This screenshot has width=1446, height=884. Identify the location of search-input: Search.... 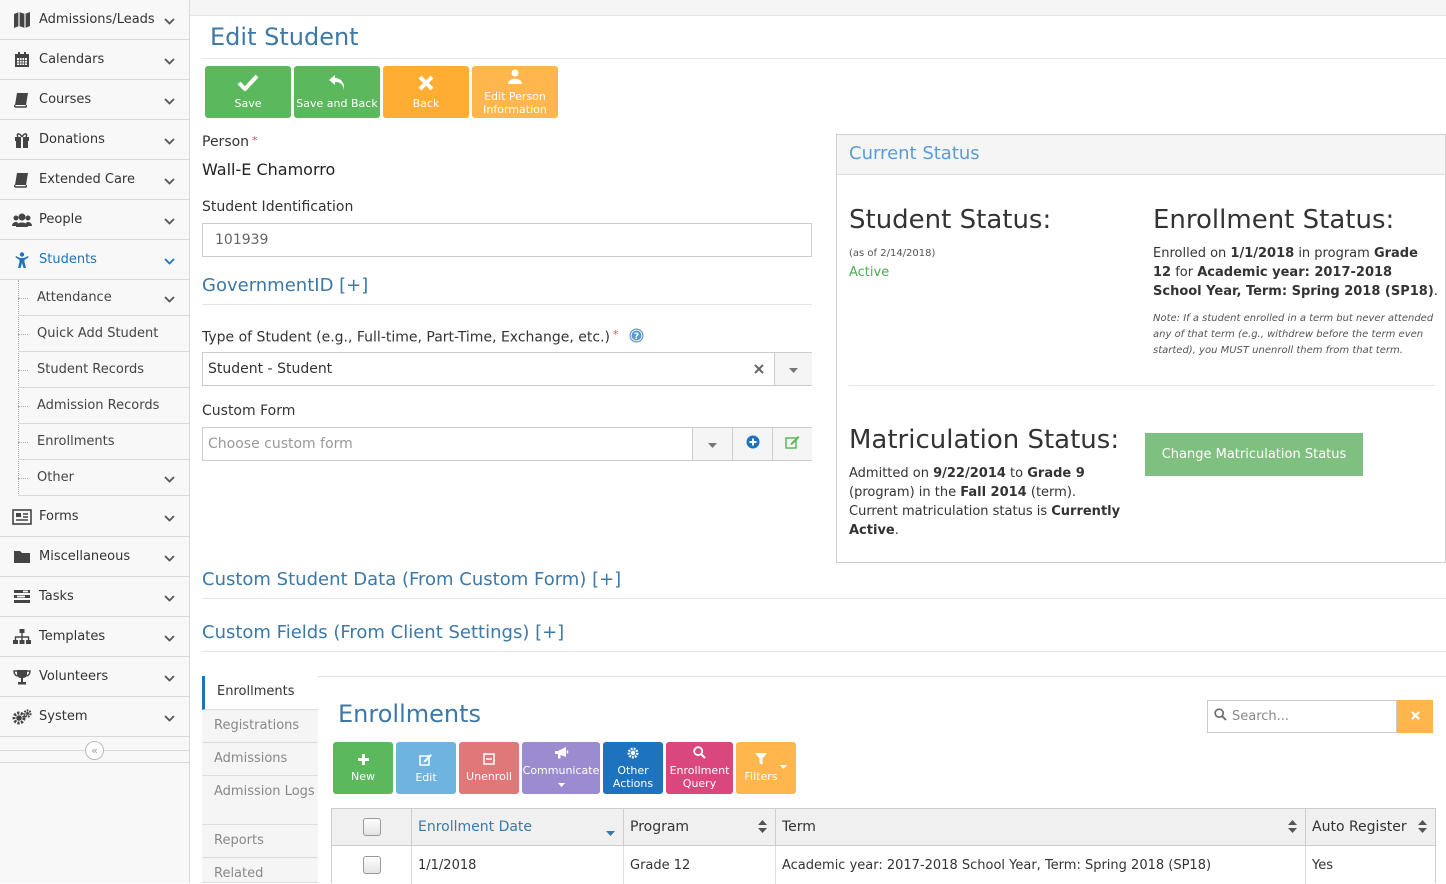
(1302, 716).